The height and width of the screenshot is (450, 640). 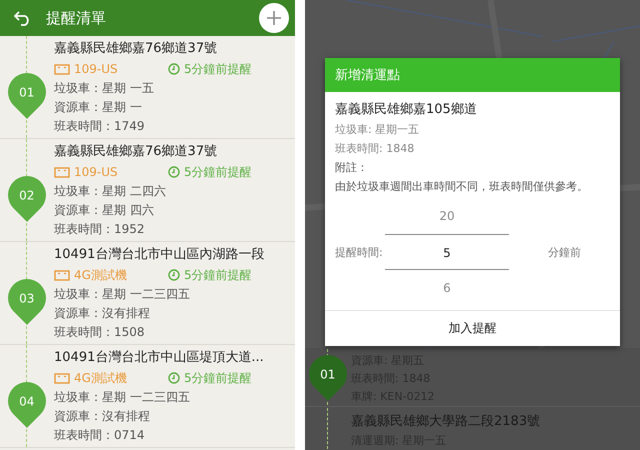 I want to click on plus-icon, so click(x=274, y=18).